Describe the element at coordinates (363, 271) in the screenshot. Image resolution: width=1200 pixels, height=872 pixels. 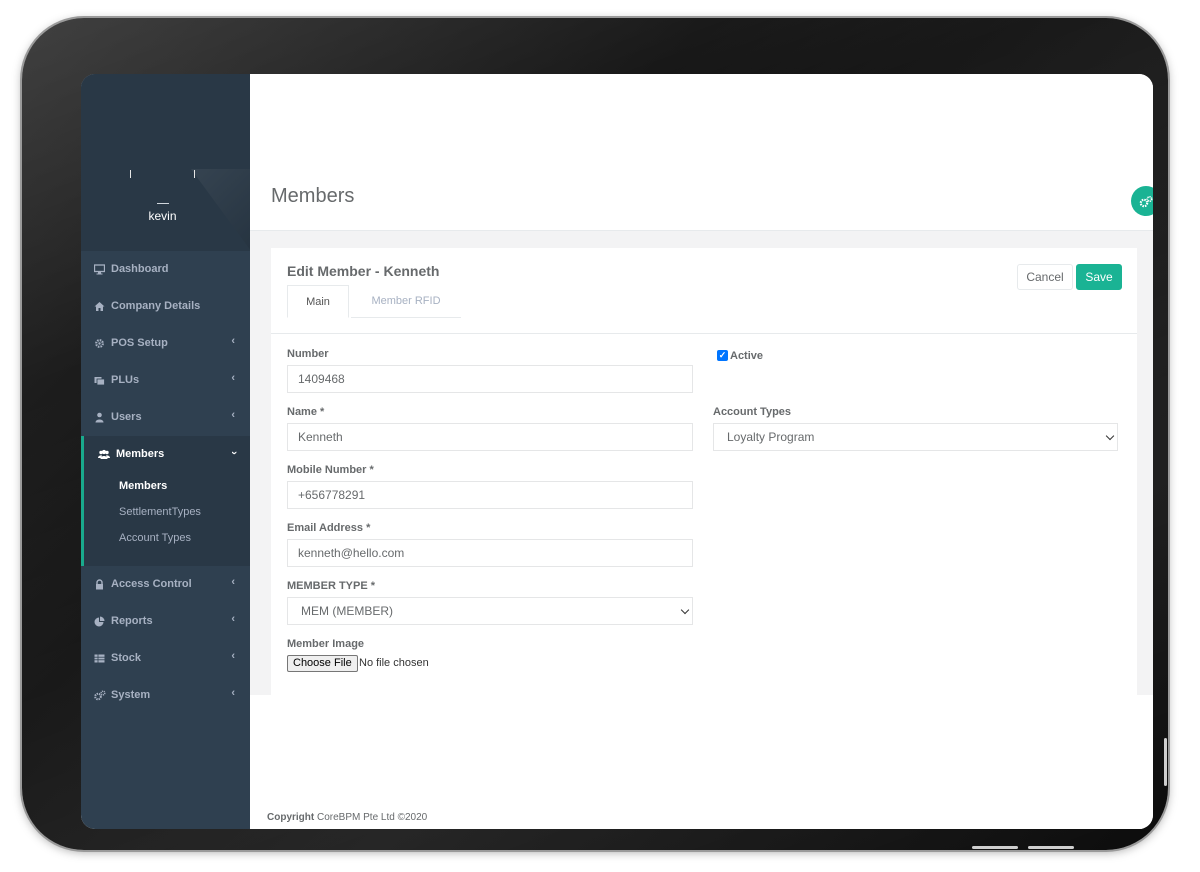
I see `panel-title: Edit Member - Kenneth` at that location.